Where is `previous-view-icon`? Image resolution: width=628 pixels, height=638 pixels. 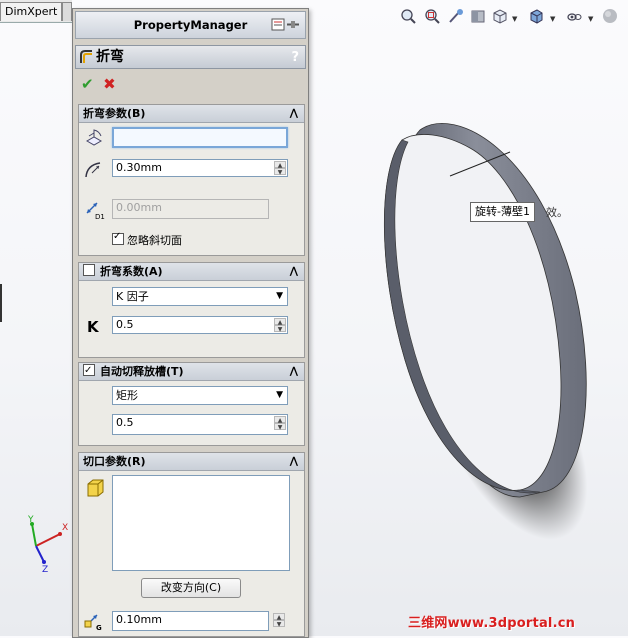
previous-view-icon is located at coordinates (456, 16).